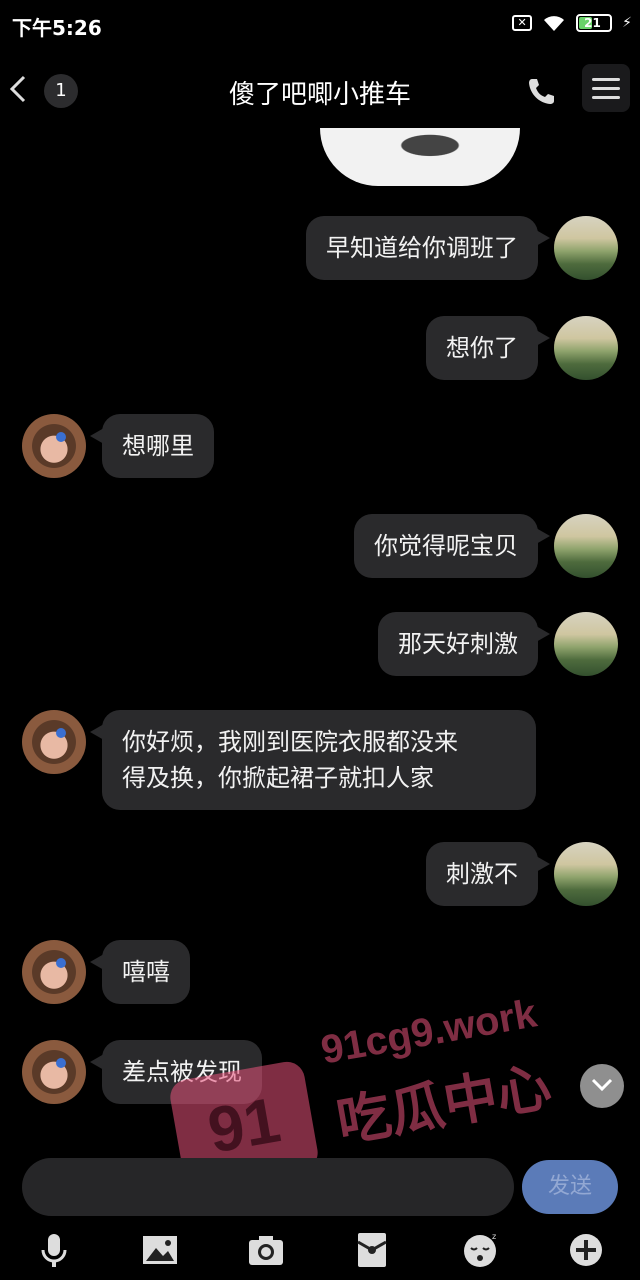 Image resolution: width=640 pixels, height=1280 pixels. Describe the element at coordinates (54, 1250) in the screenshot. I see `mic-icon` at that location.